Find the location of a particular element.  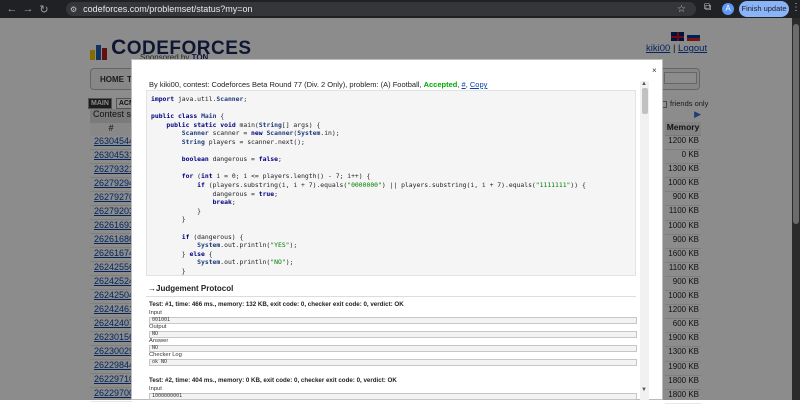

address-url: codeforces.com/problemset/status?my=on is located at coordinates (168, 9).